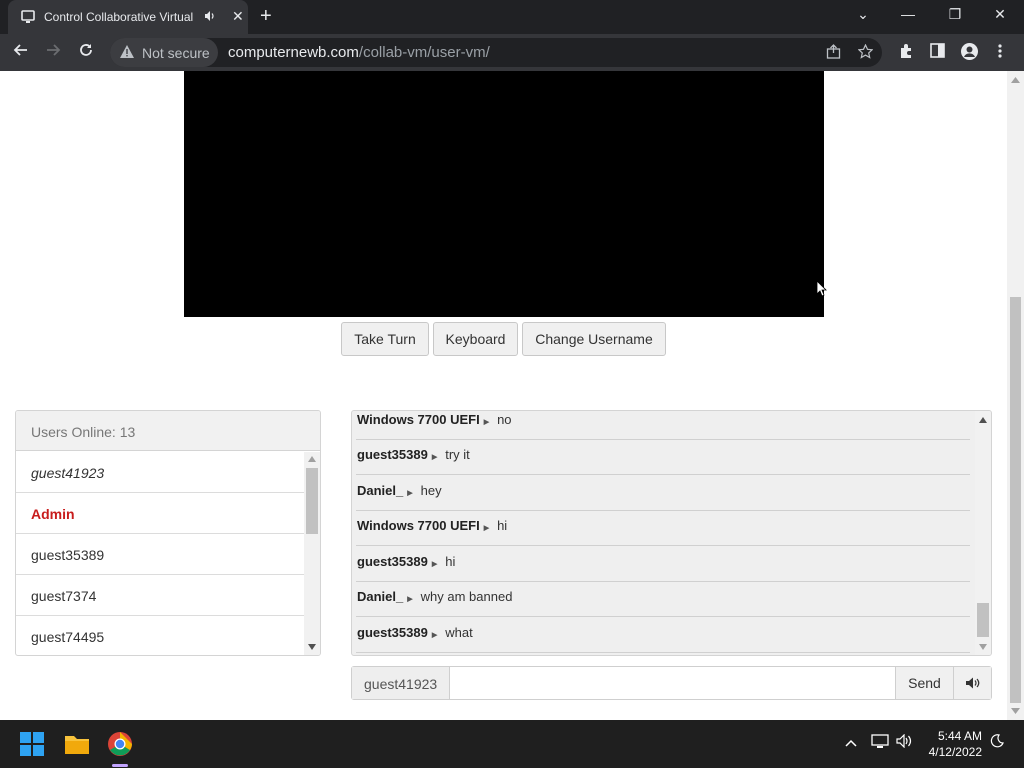 The image size is (1024, 768). What do you see at coordinates (906, 53) in the screenshot?
I see `extensions-icon` at bounding box center [906, 53].